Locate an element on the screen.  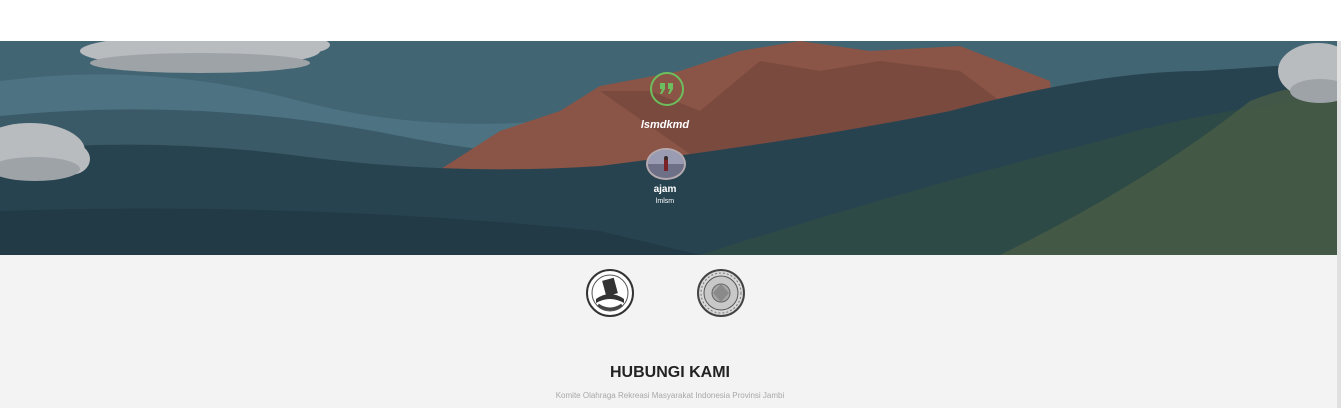
contact-title: HUBUNGI KAMI is located at coordinates (670, 372).